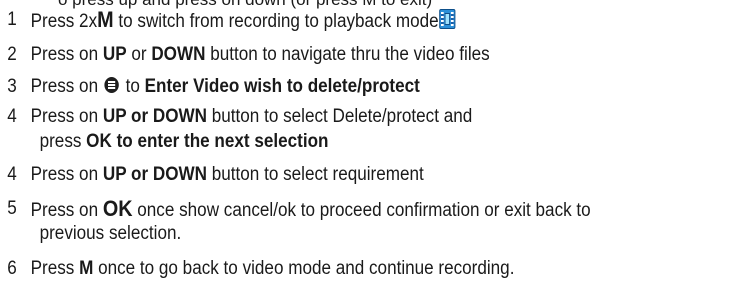  What do you see at coordinates (110, 233) in the screenshot?
I see `step-text-continued: previous selection.` at bounding box center [110, 233].